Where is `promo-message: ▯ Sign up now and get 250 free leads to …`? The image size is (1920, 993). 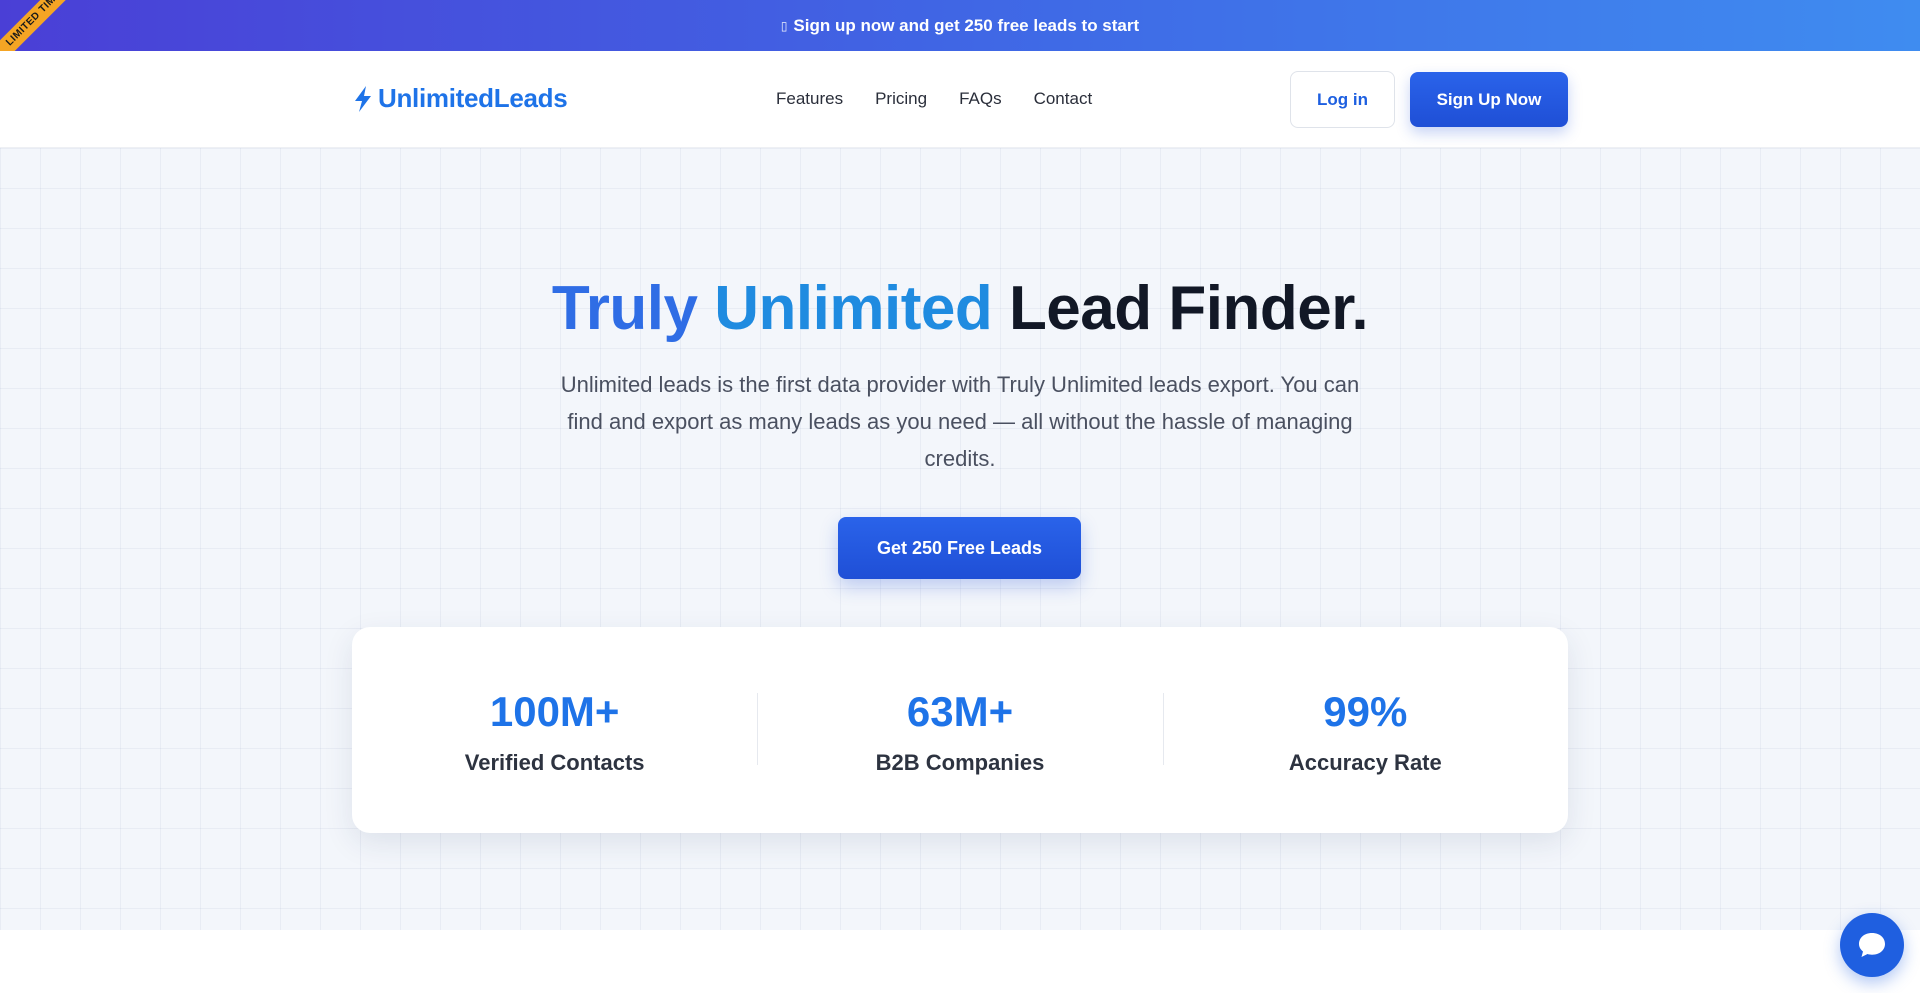
promo-message: ▯ Sign up now and get 250 free leads to … is located at coordinates (960, 26).